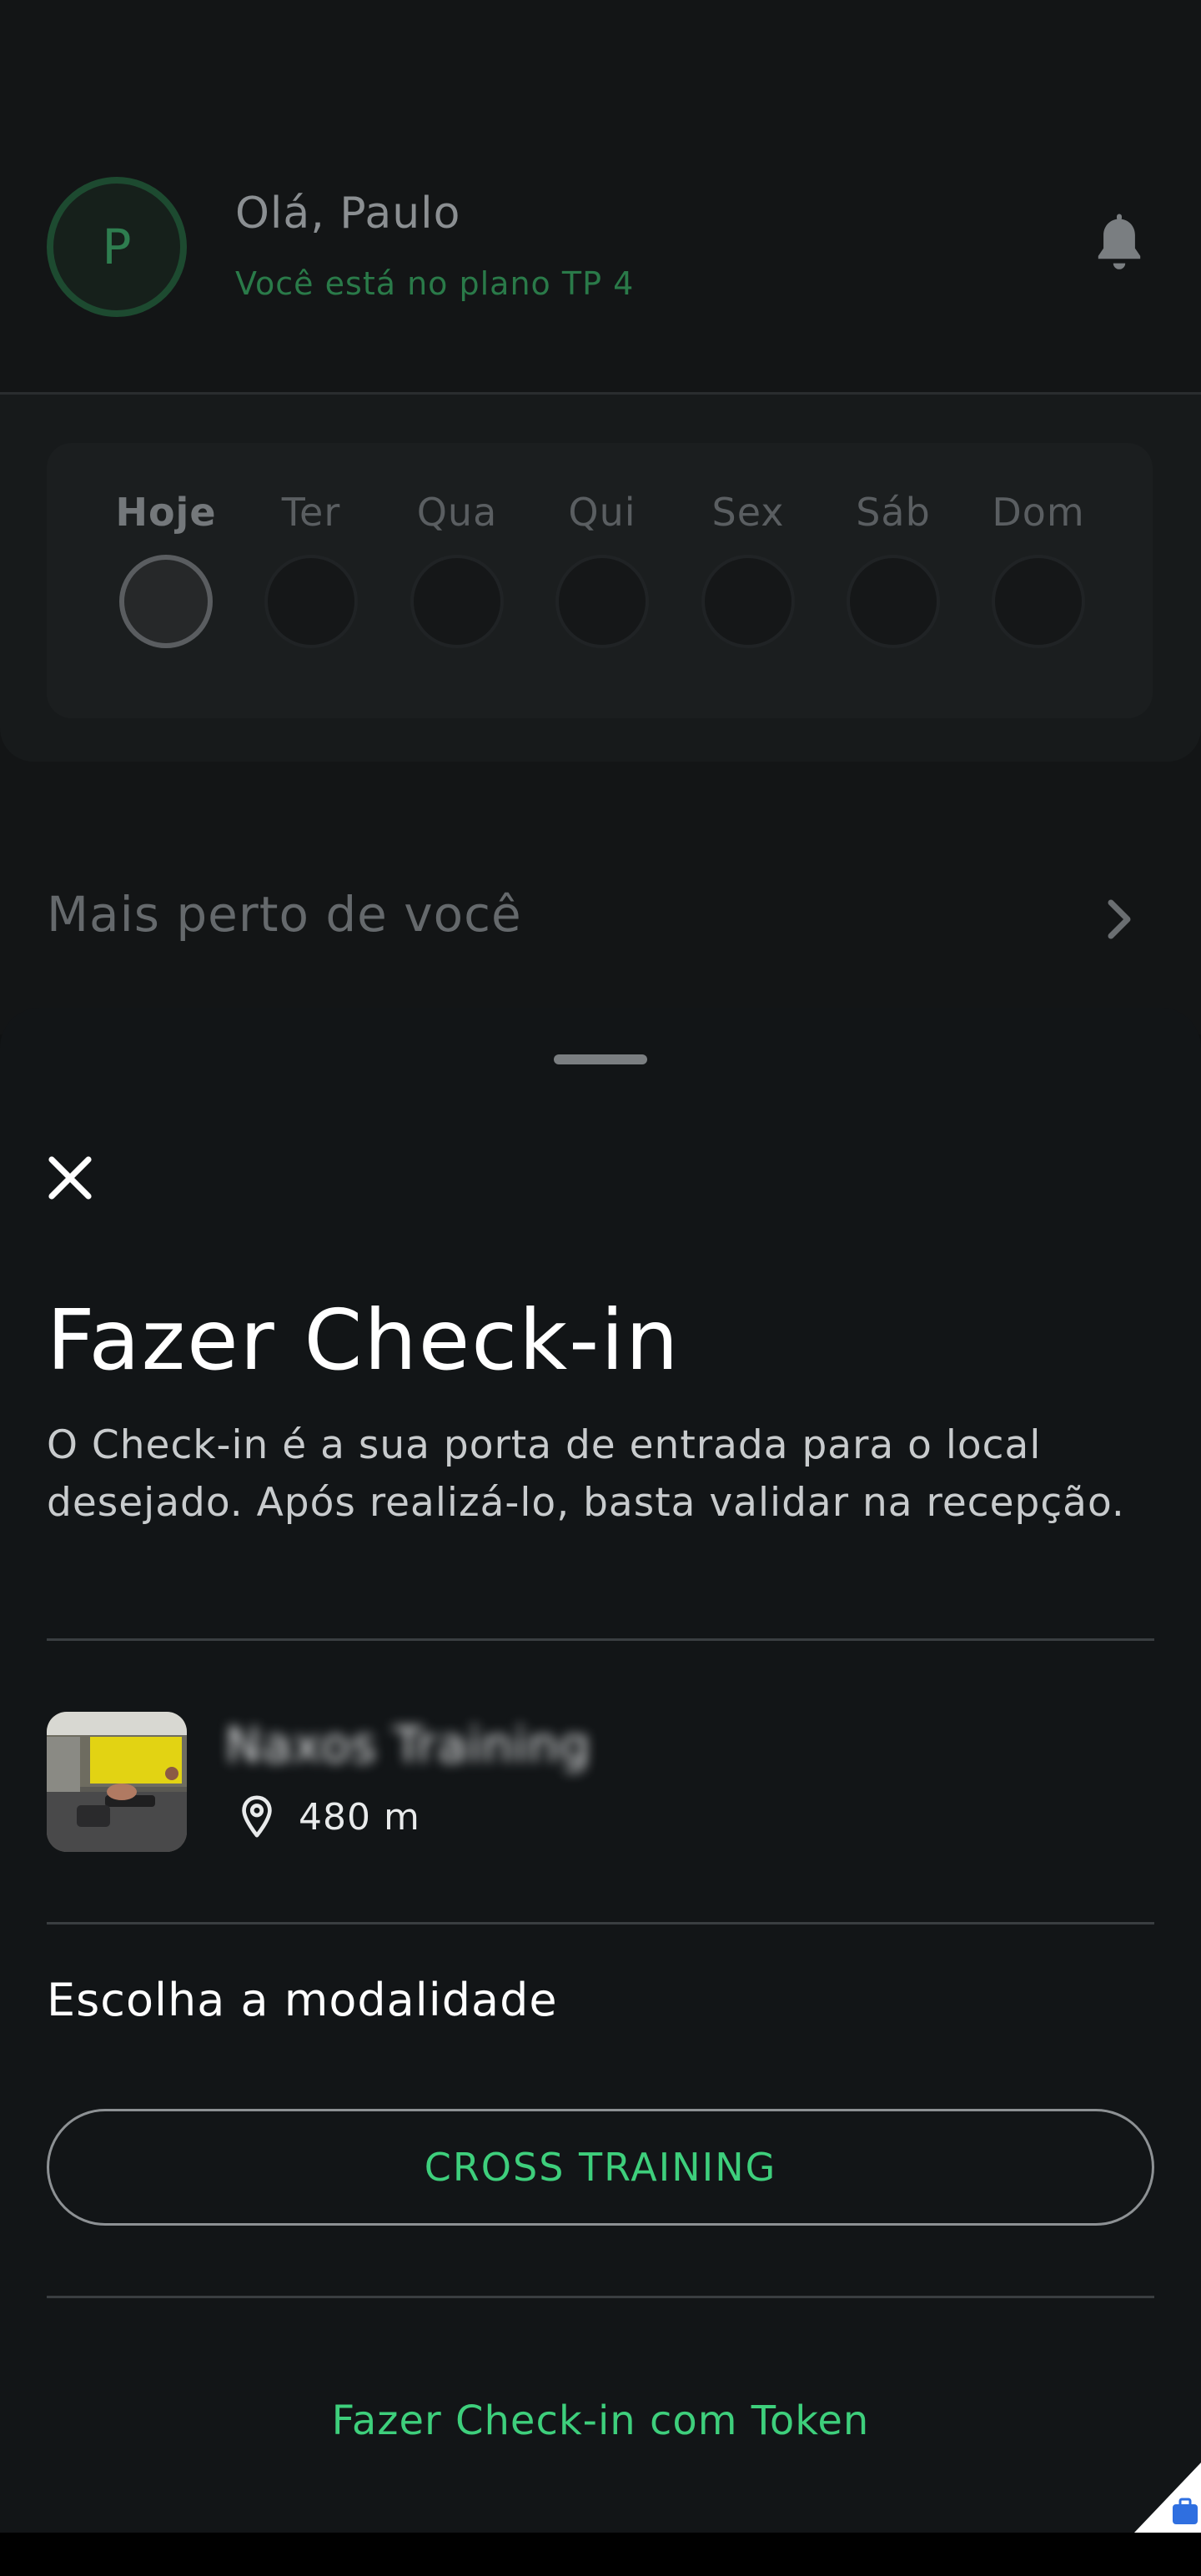 Image resolution: width=1201 pixels, height=2576 pixels. Describe the element at coordinates (894, 512) in the screenshot. I see `day-label: Sáb` at that location.